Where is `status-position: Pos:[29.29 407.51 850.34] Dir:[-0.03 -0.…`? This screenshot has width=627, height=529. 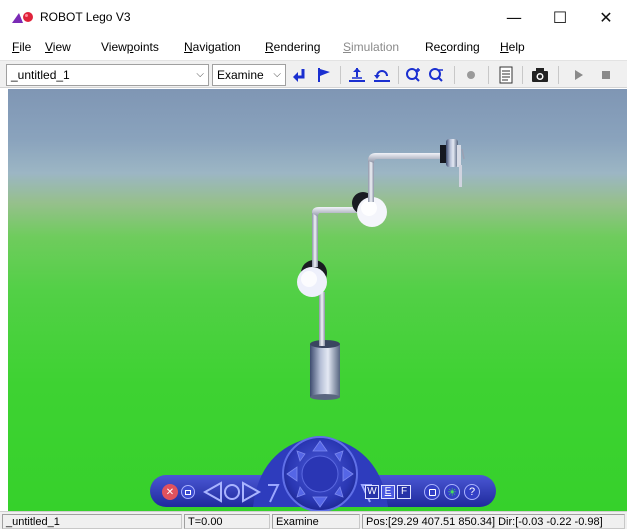 status-position: Pos:[29.29 407.51 850.34] Dir:[-0.03 -0.… is located at coordinates (493, 521).